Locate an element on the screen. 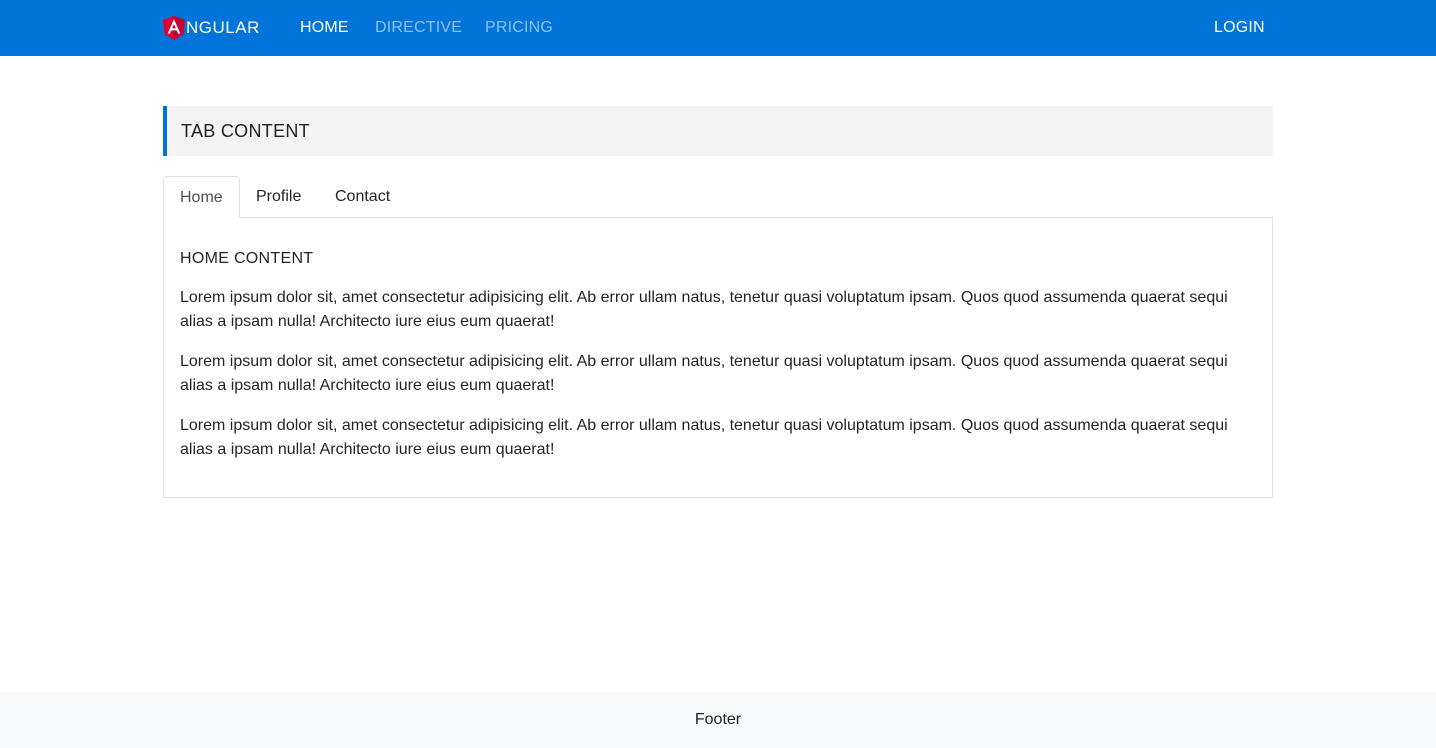 Image resolution: width=1436 pixels, height=748 pixels. tab-bar: Home Profile Contact is located at coordinates (718, 197).